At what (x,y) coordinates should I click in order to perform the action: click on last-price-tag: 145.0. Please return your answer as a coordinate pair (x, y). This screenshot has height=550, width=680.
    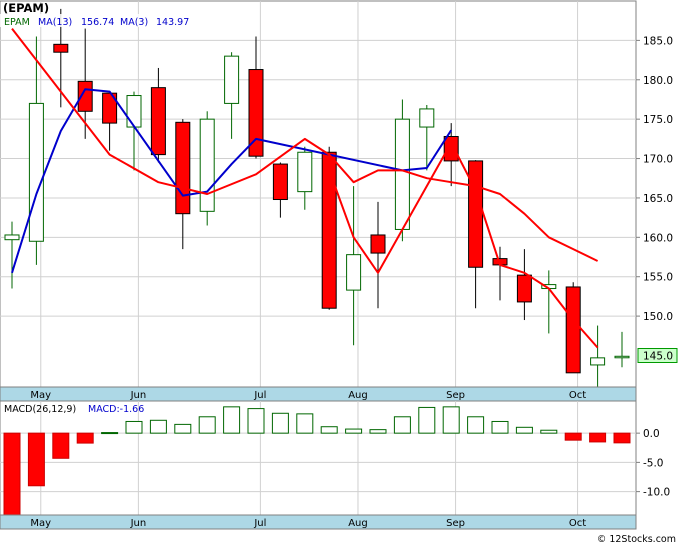
    Looking at the image, I should click on (657, 355).